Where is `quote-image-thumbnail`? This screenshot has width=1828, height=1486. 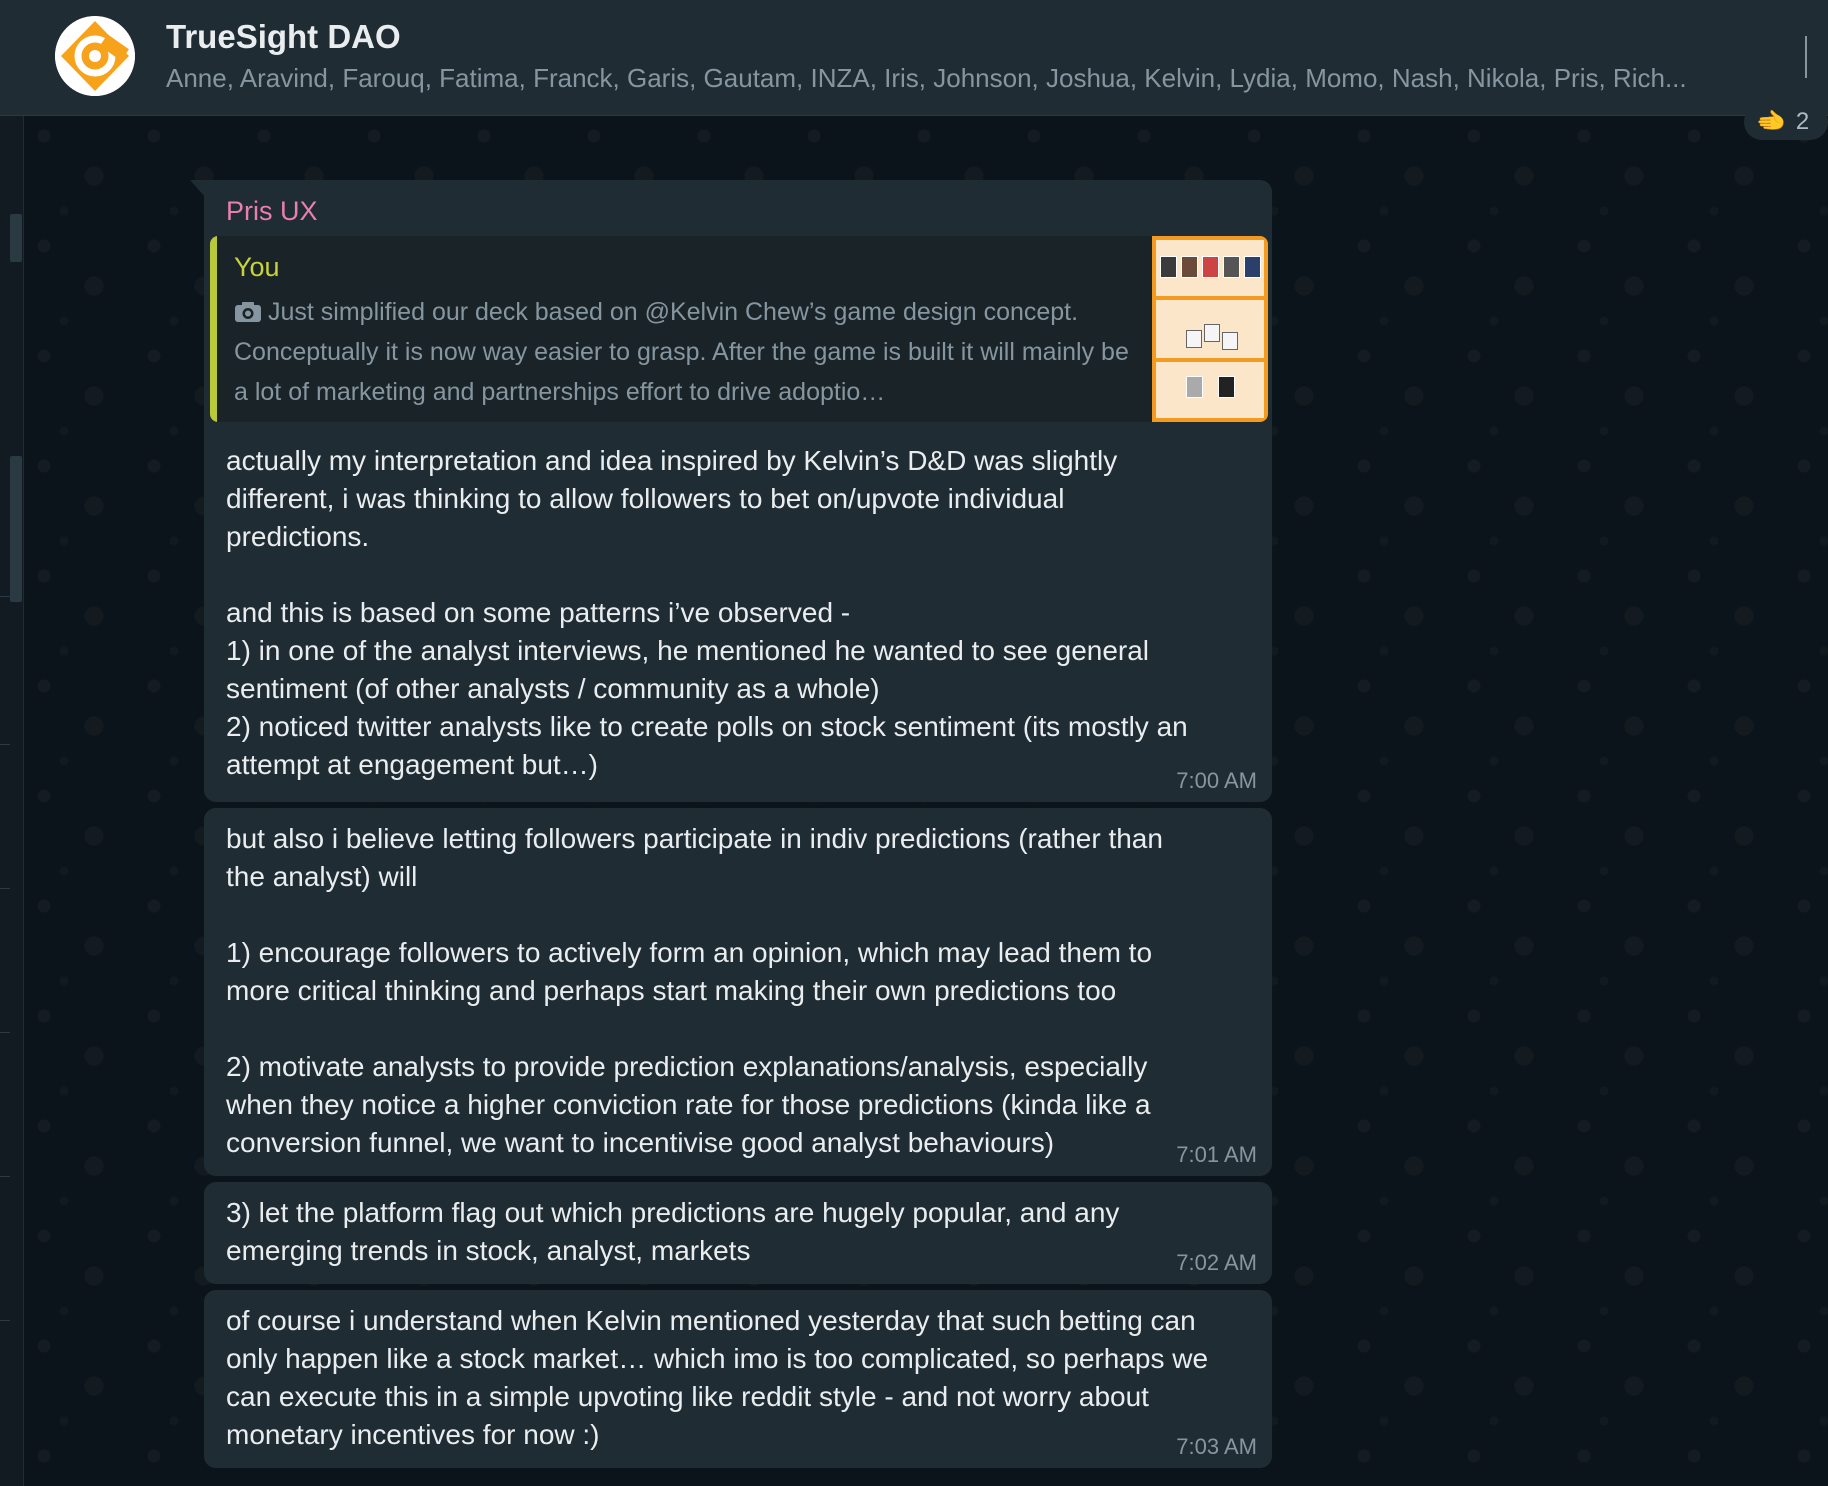 quote-image-thumbnail is located at coordinates (1210, 329).